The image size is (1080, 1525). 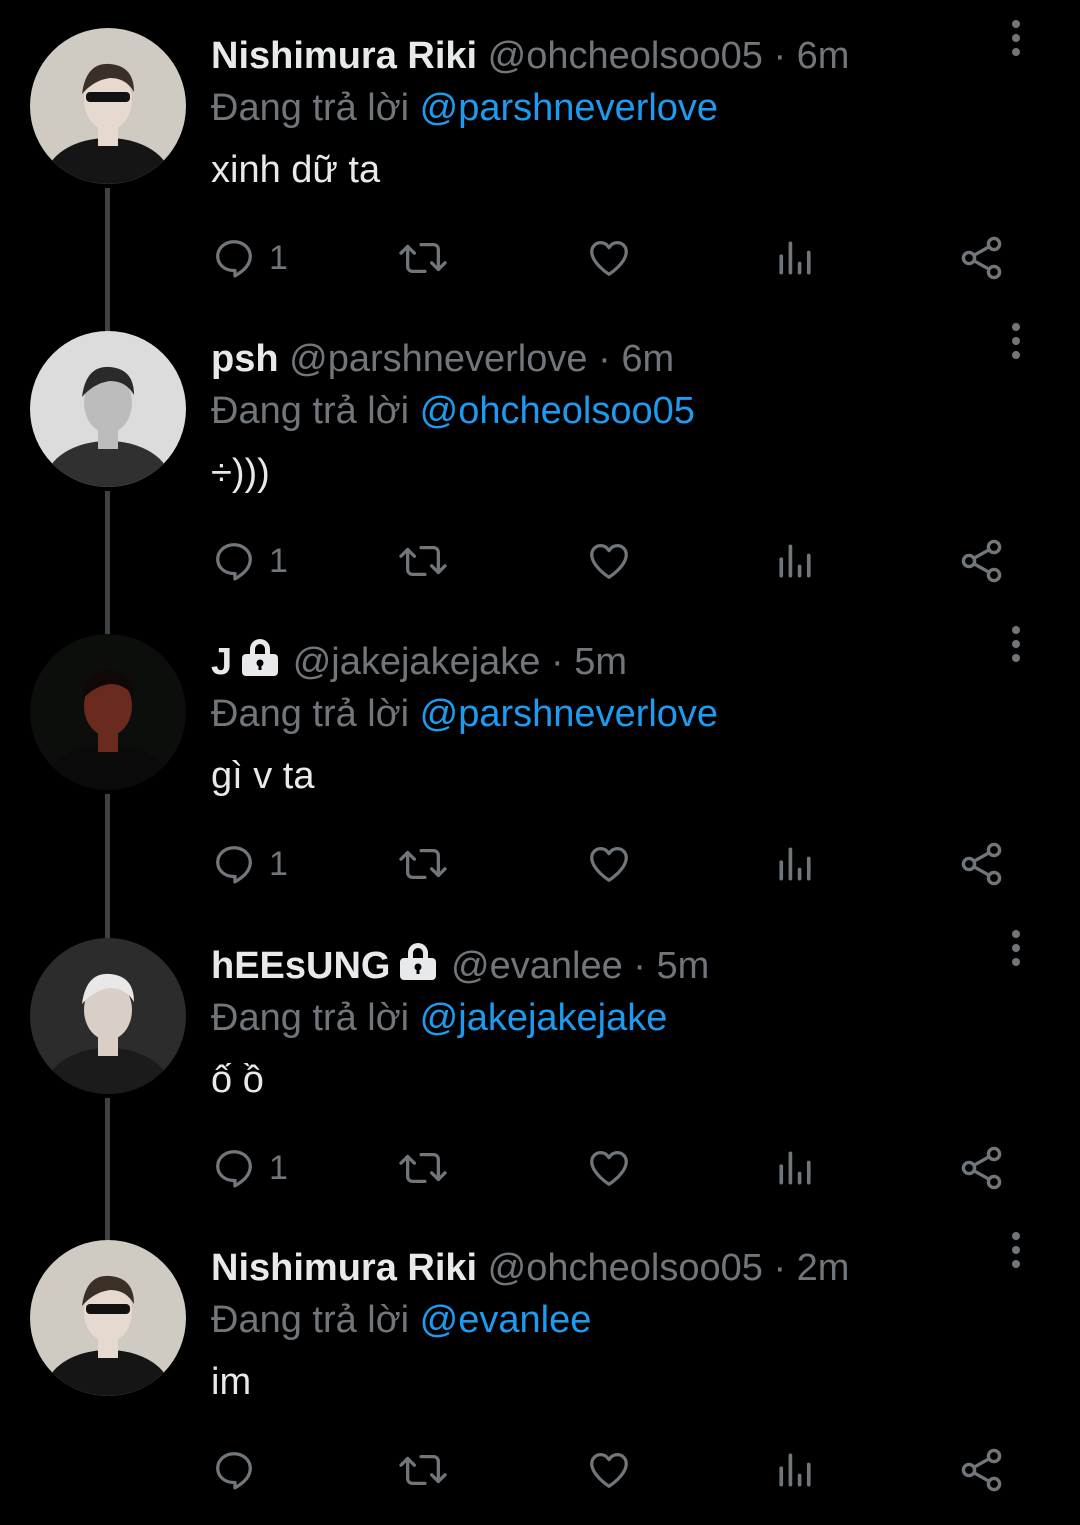 I want to click on replying-to: Đang trả lời @parshneverlove, so click(x=645, y=108).